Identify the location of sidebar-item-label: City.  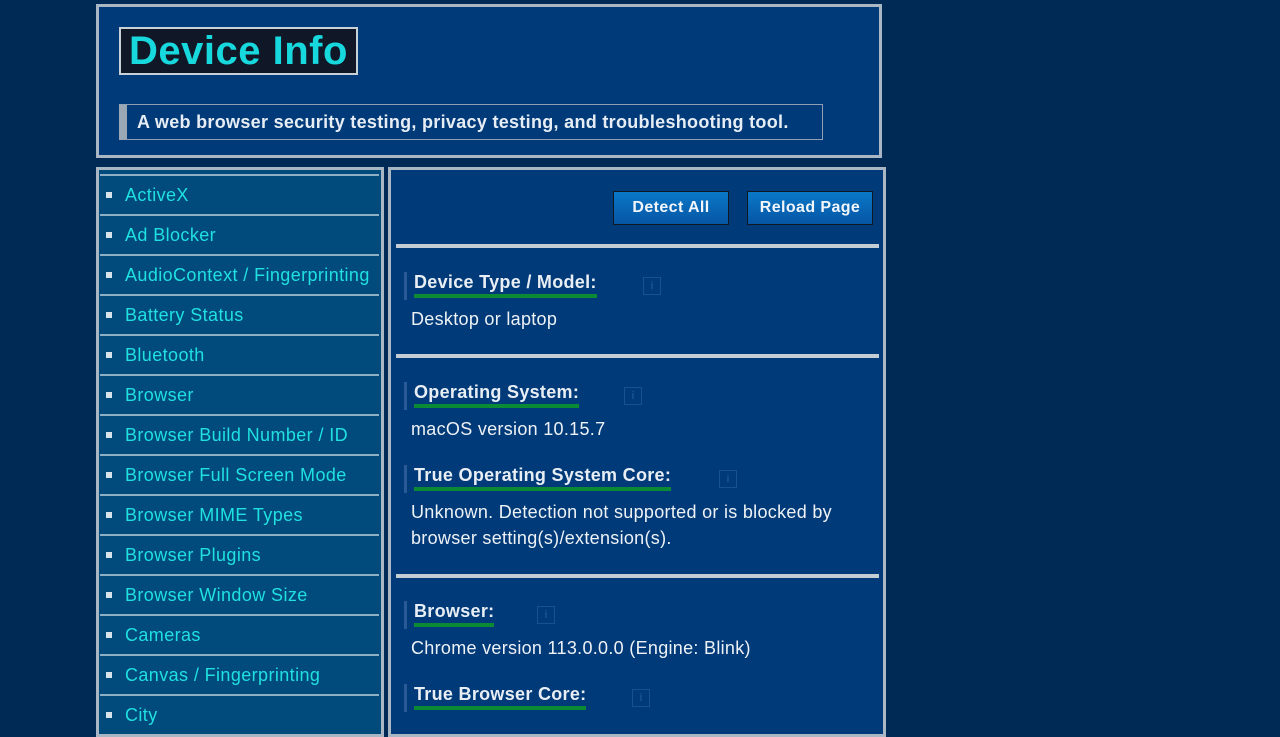
(141, 715).